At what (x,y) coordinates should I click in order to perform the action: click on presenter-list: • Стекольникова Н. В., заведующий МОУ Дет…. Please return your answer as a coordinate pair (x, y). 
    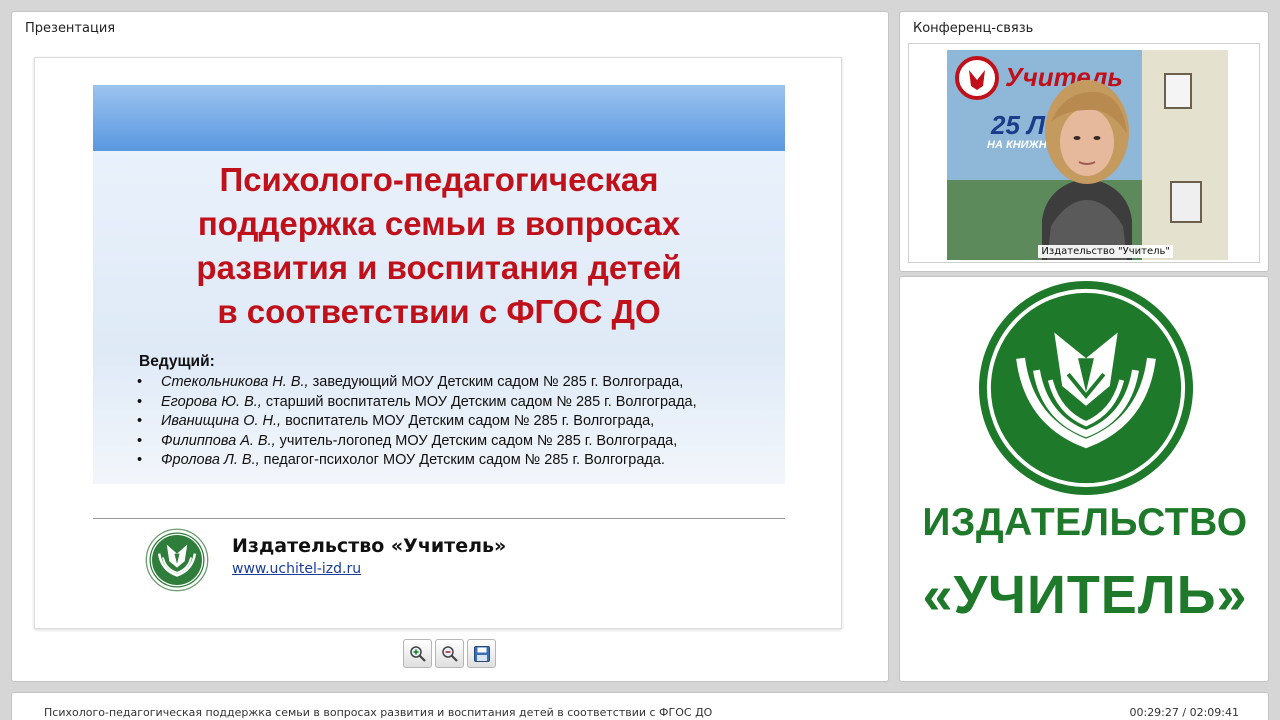
    Looking at the image, I should click on (417, 422).